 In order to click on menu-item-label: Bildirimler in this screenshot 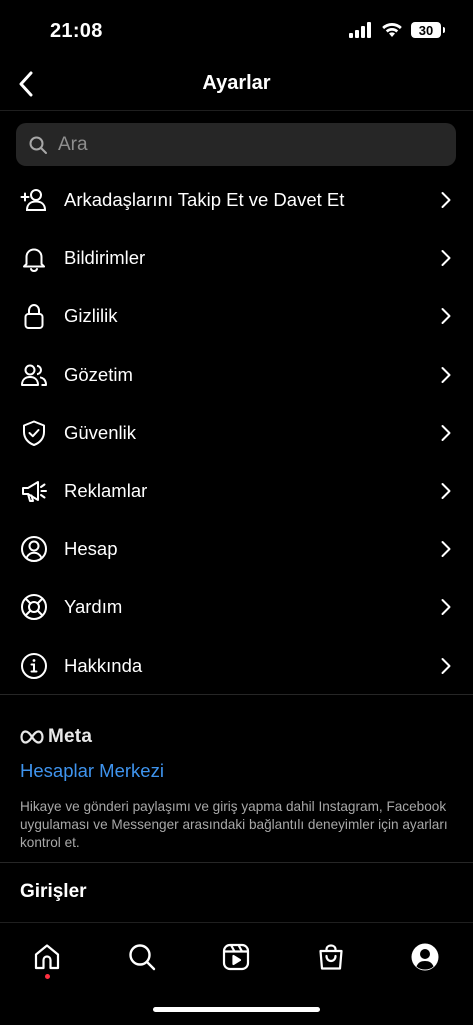, I will do `click(105, 258)`.